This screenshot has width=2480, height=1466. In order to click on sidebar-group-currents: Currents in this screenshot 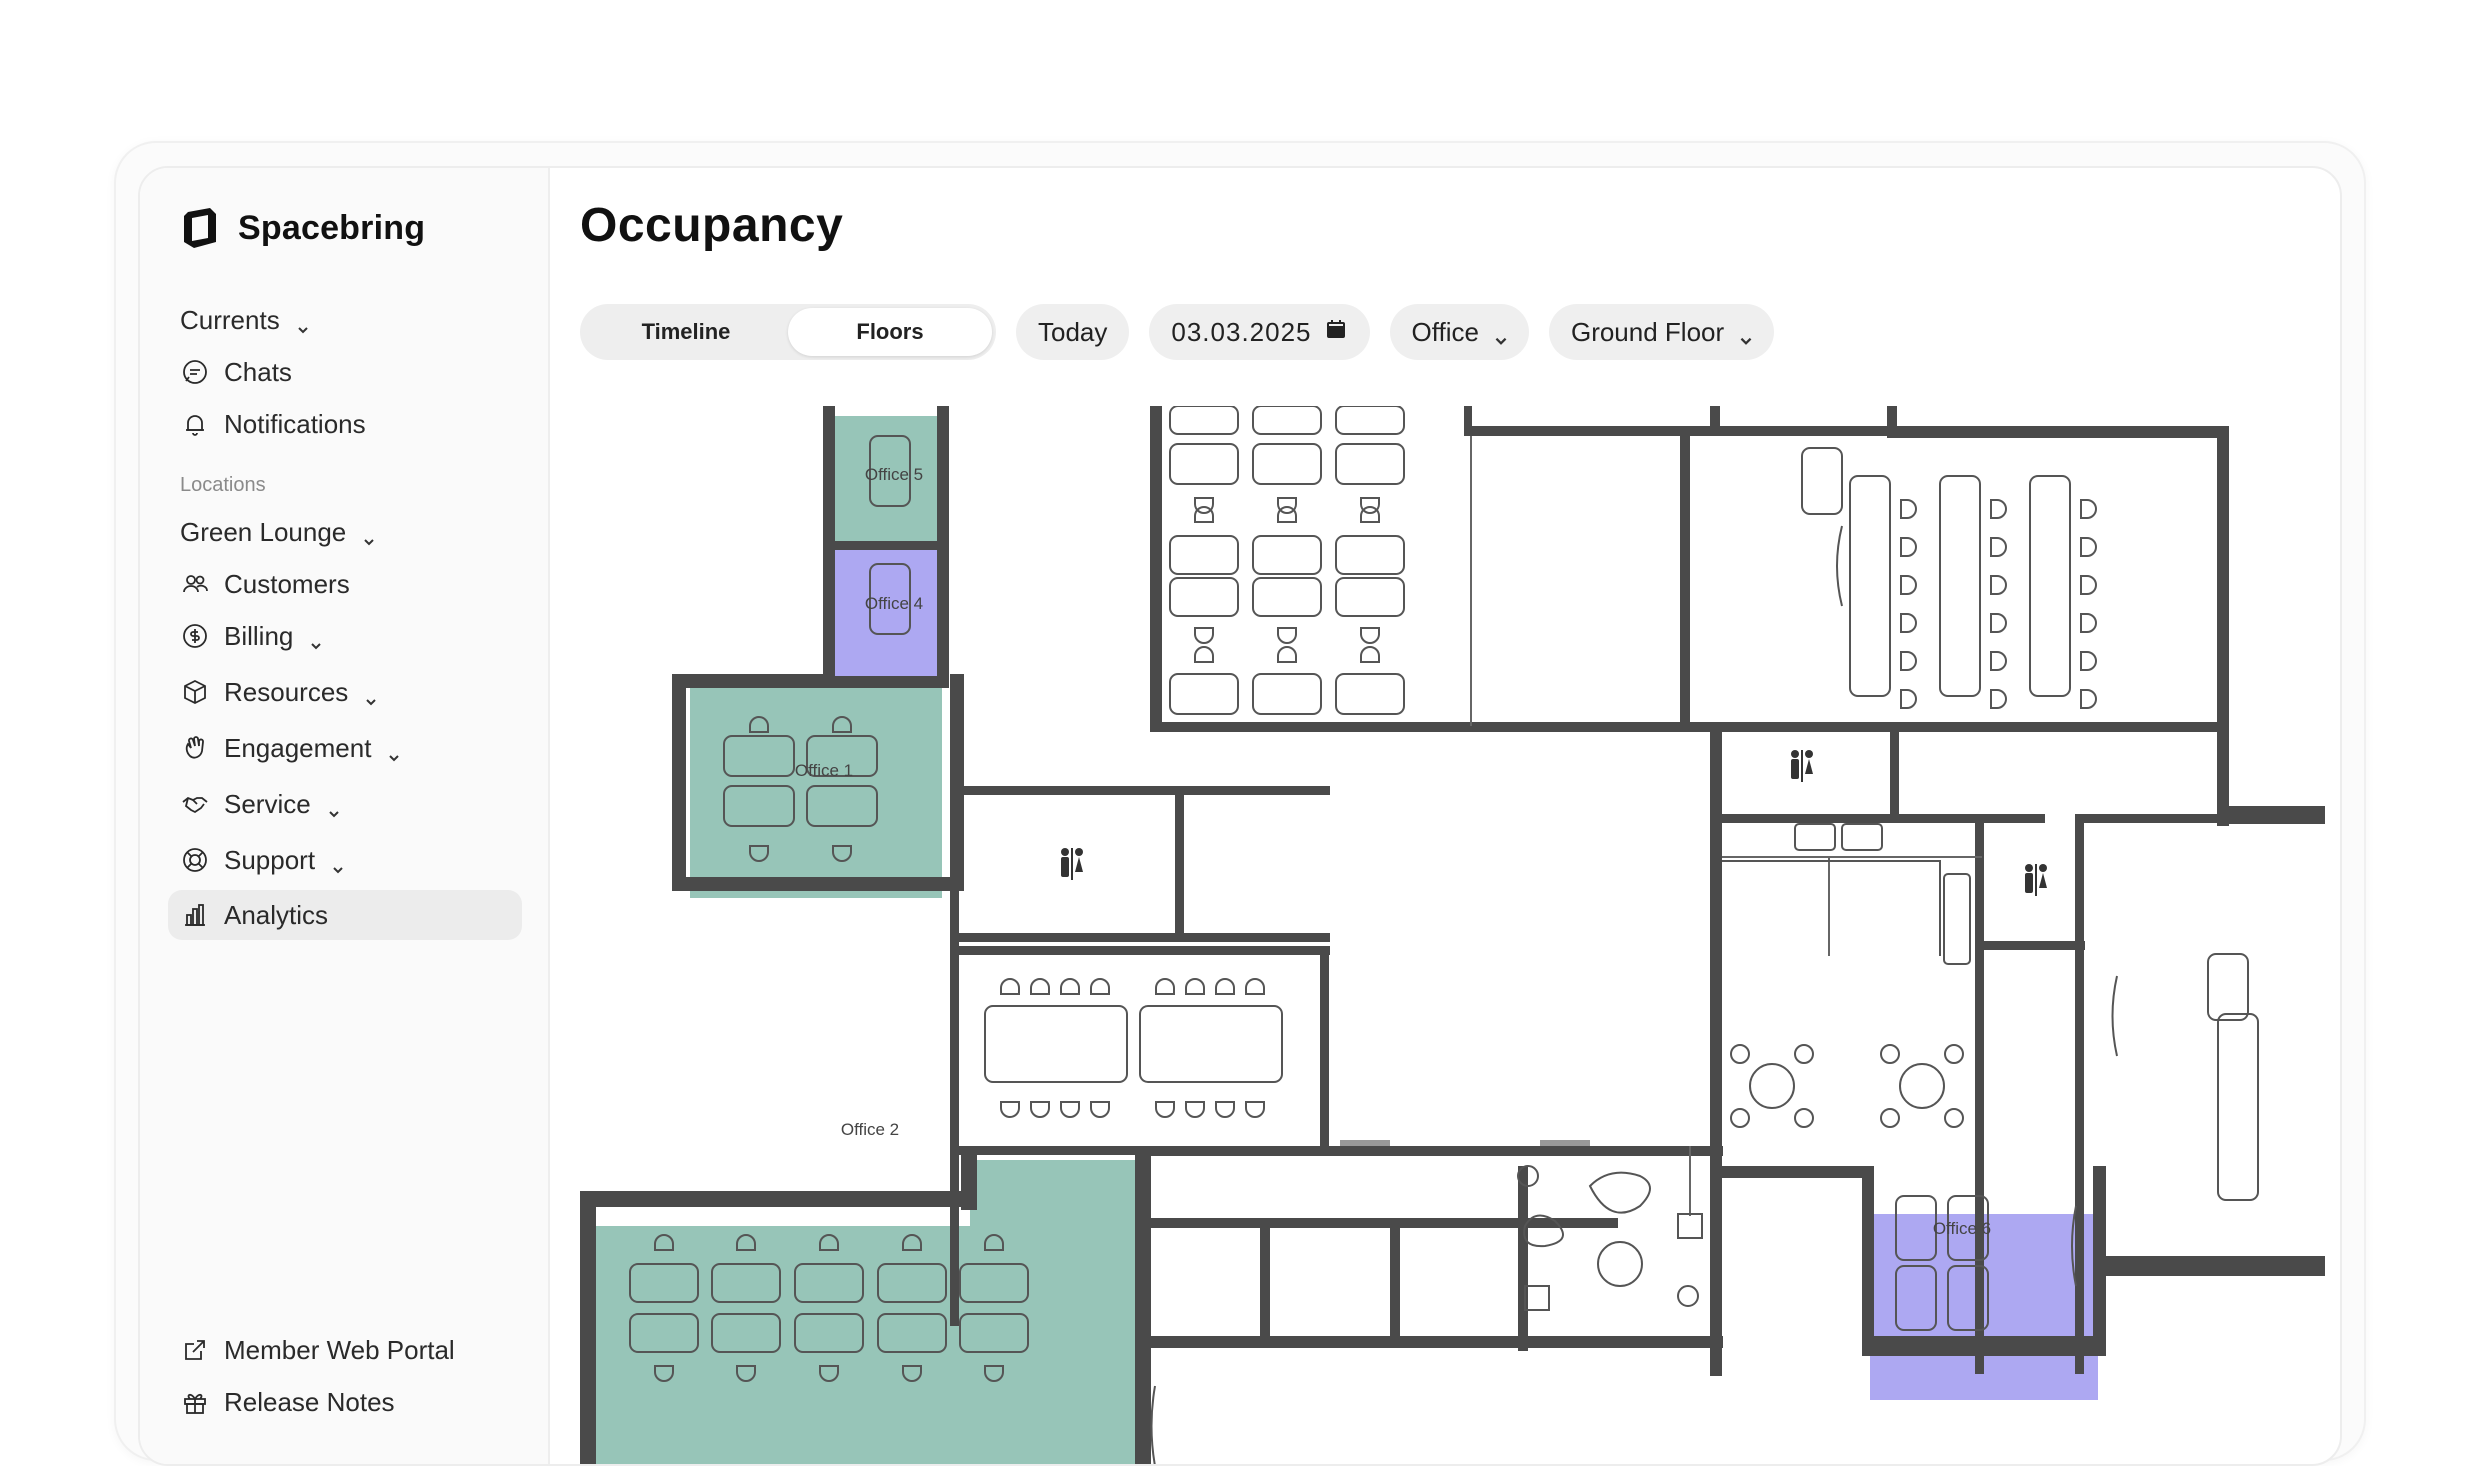, I will do `click(245, 320)`.